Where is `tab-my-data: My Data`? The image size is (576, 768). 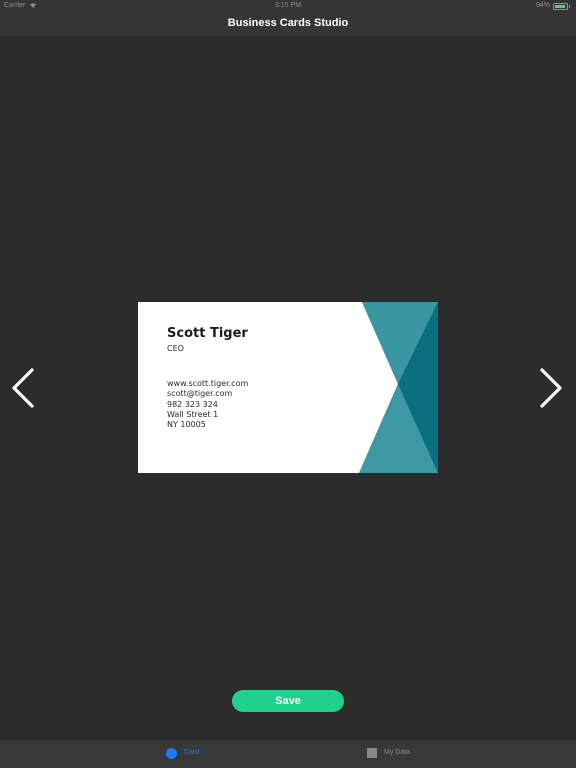
tab-my-data: My Data is located at coordinates (395, 754).